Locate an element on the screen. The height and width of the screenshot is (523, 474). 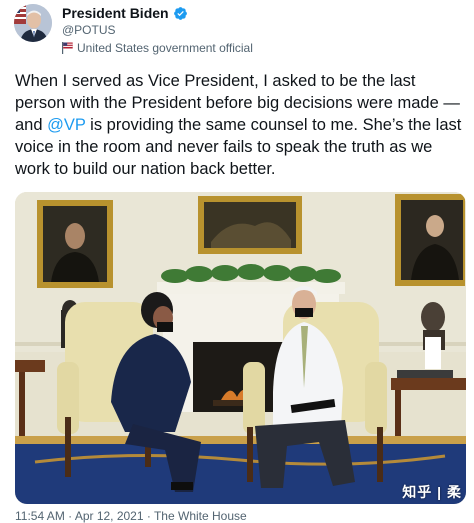
account-label-text: United States government official is located at coordinates (165, 48).